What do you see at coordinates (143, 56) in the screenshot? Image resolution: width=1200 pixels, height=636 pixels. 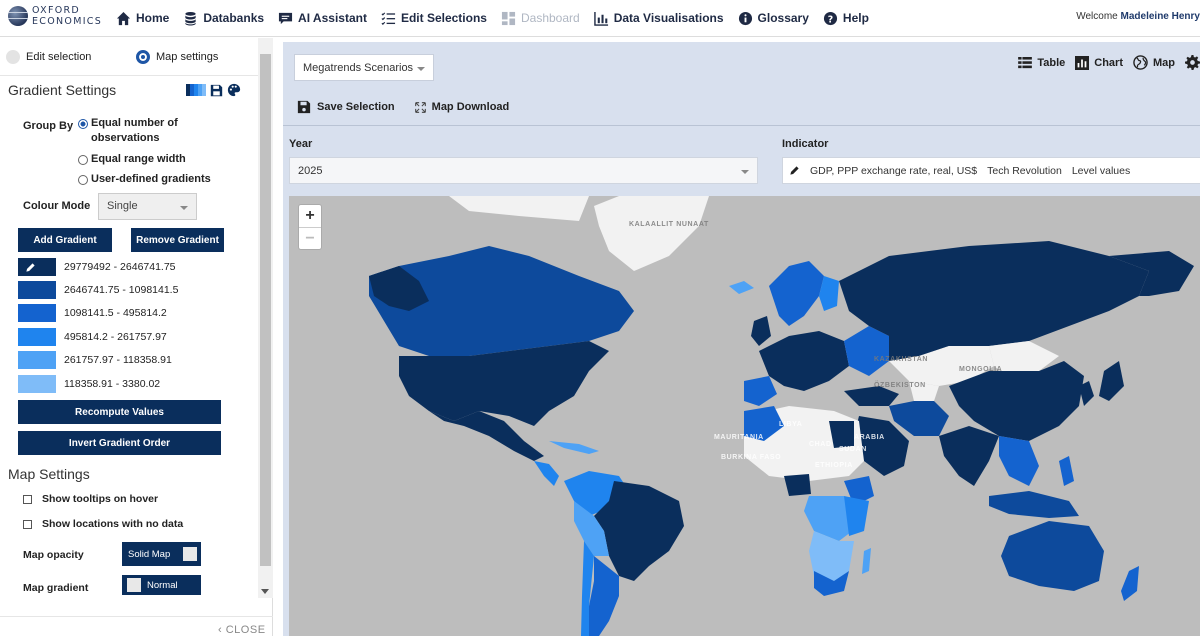 I see `radio-map-settings` at bounding box center [143, 56].